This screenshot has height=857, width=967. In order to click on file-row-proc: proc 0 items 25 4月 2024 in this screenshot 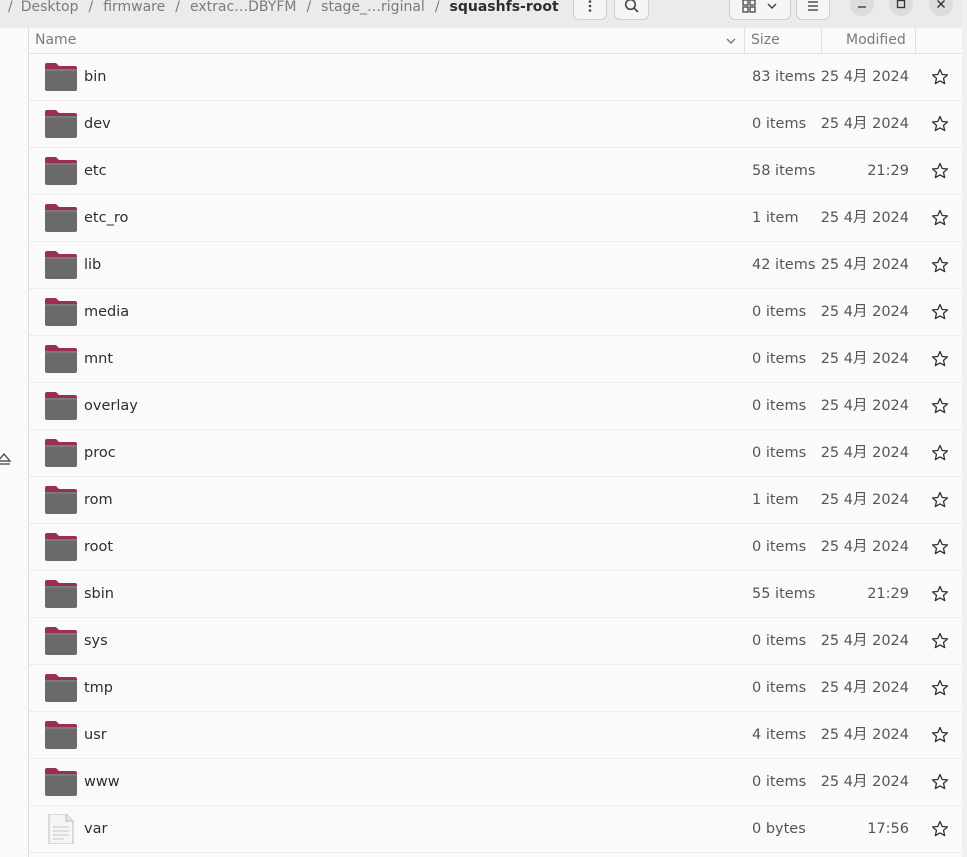, I will do `click(498, 453)`.